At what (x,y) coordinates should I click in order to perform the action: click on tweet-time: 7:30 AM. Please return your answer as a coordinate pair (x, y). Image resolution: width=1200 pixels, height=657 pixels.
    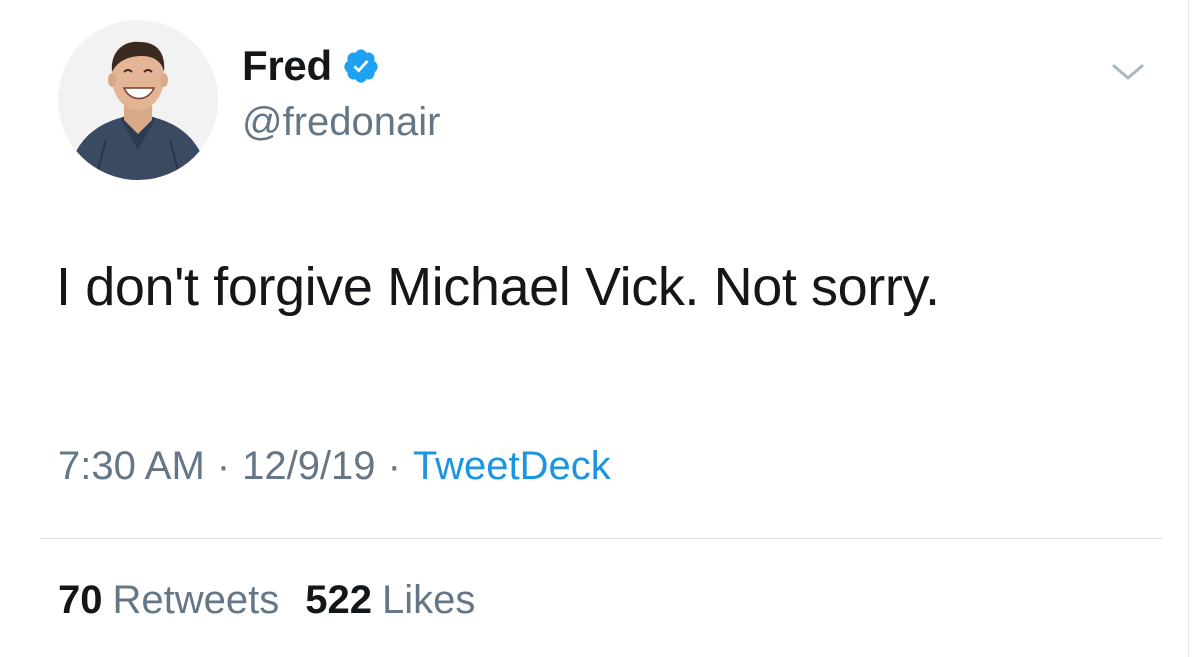
    Looking at the image, I should click on (131, 466).